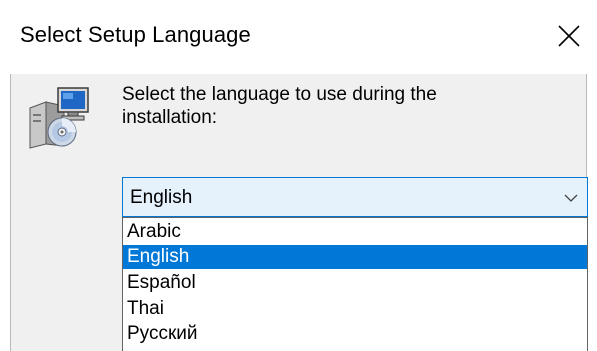  I want to click on language-option-english: English, so click(355, 257).